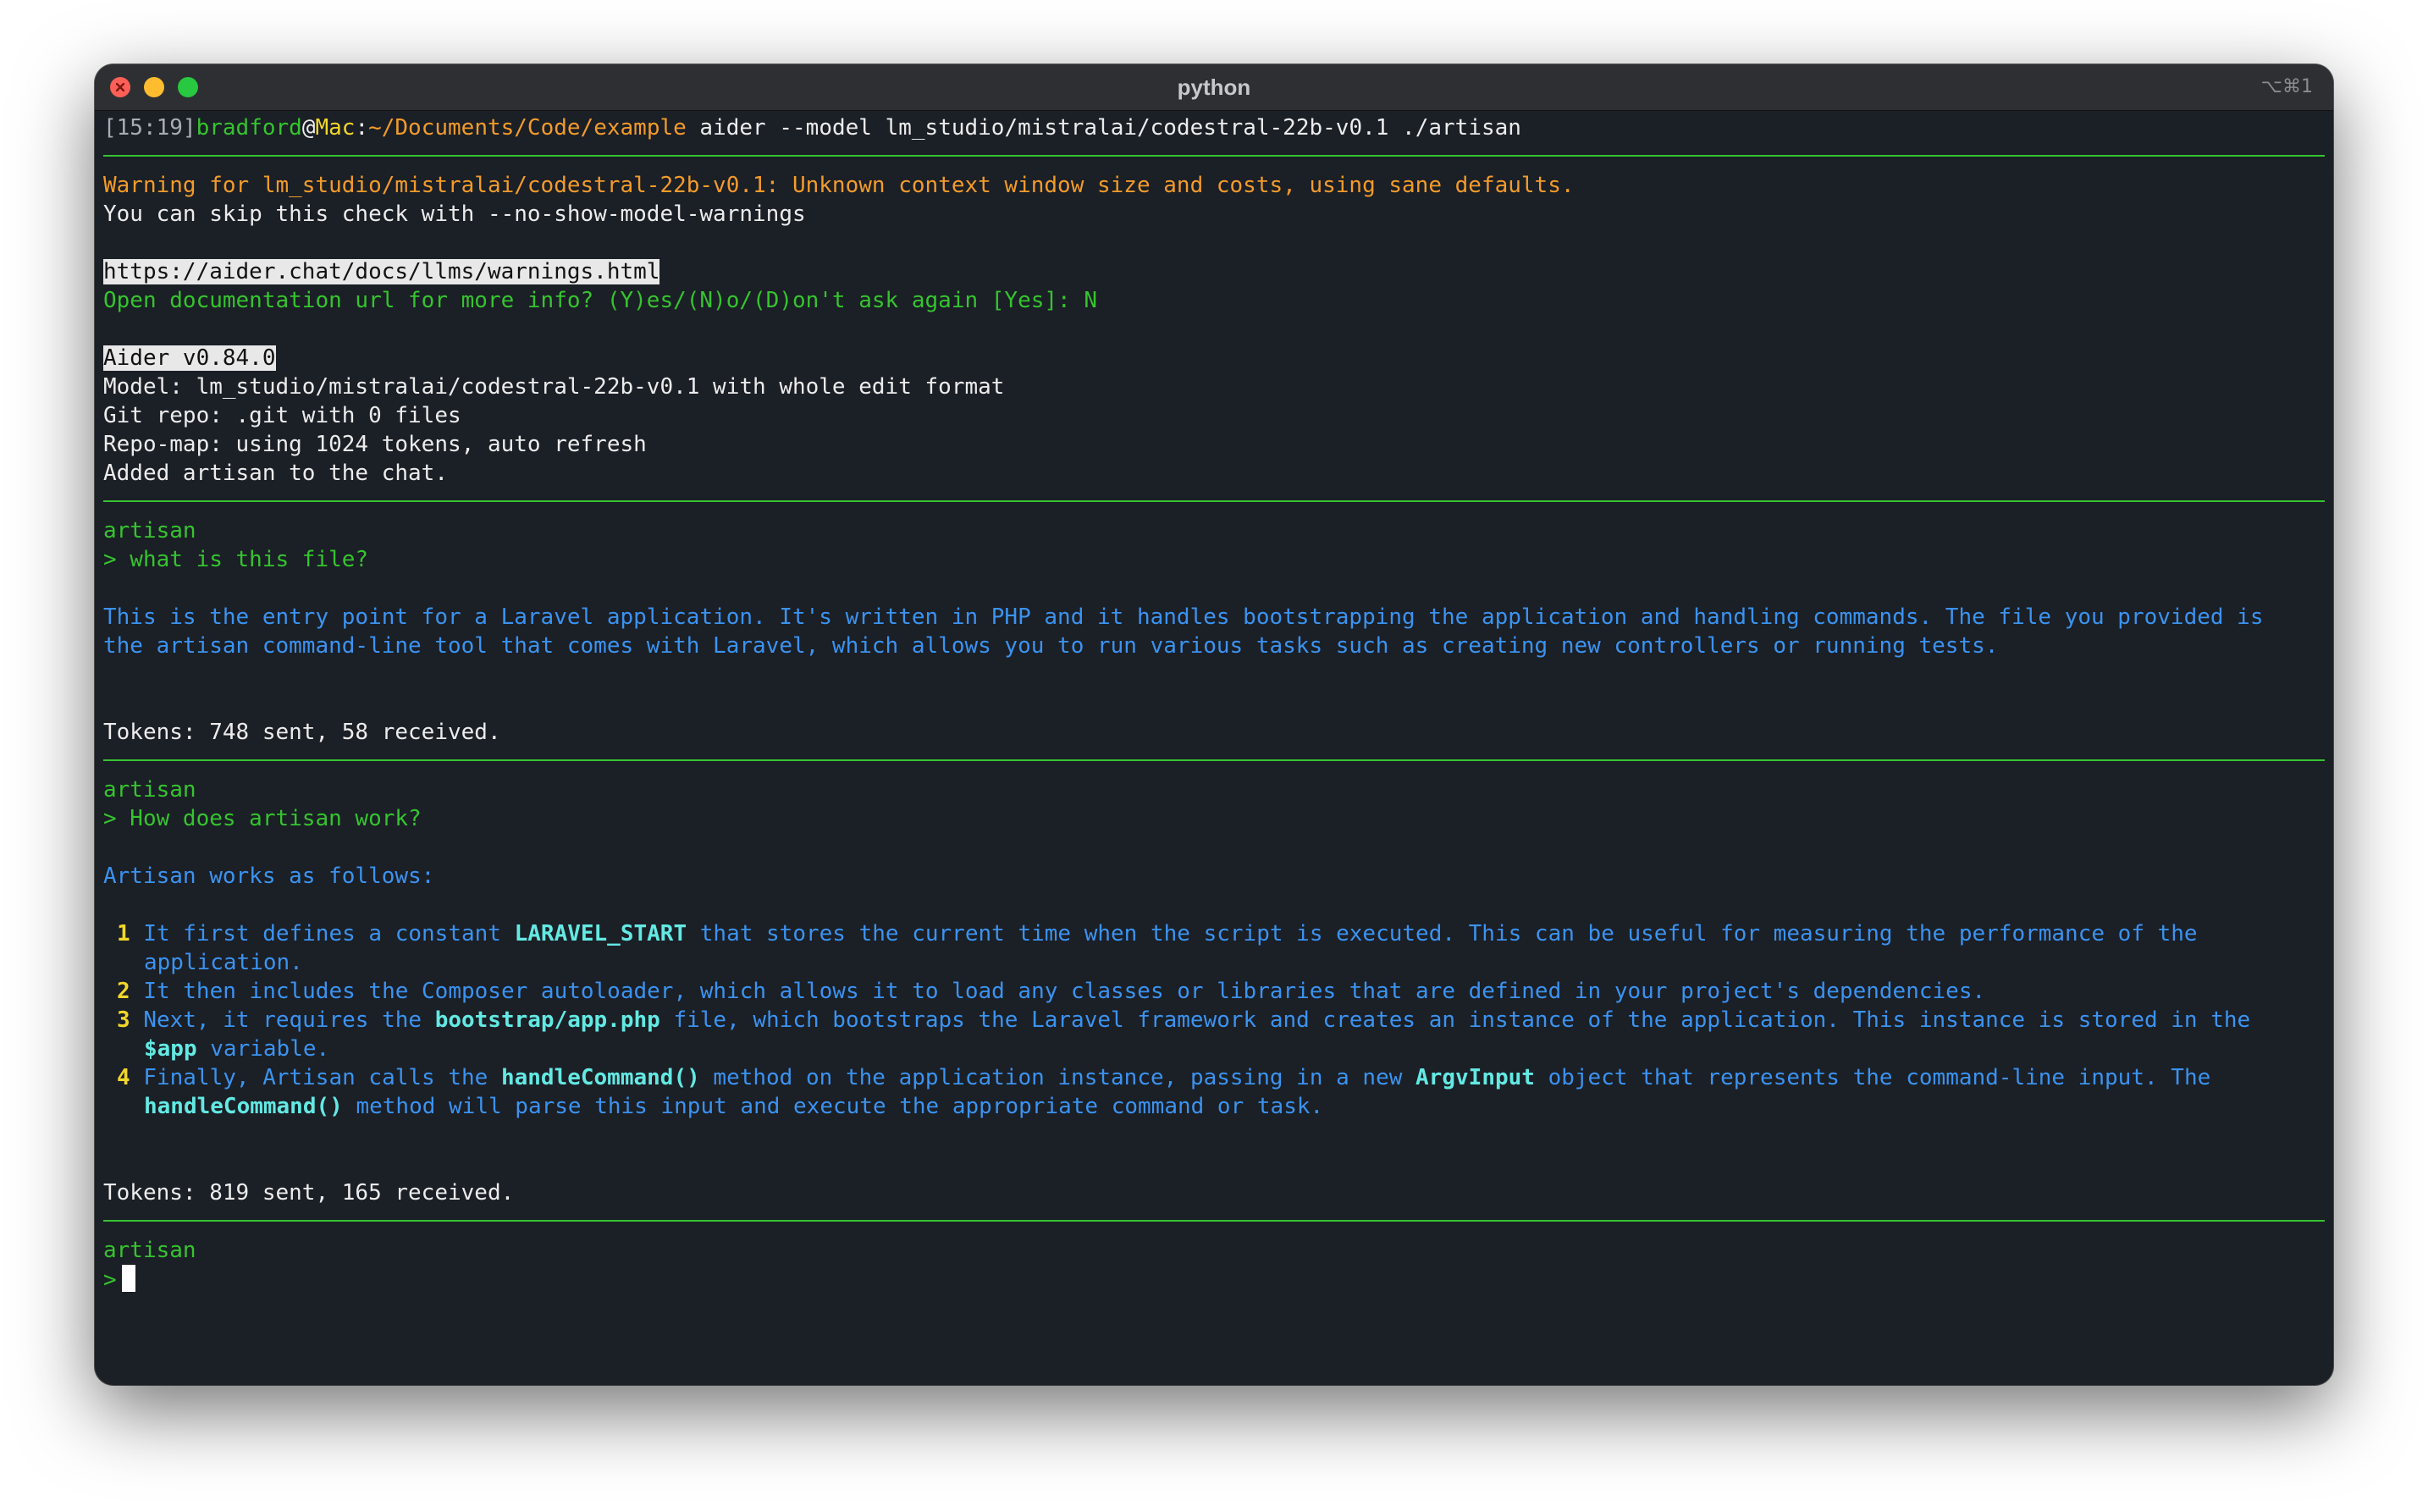 The image size is (2428, 1512). I want to click on prompt-host: Mac, so click(336, 128).